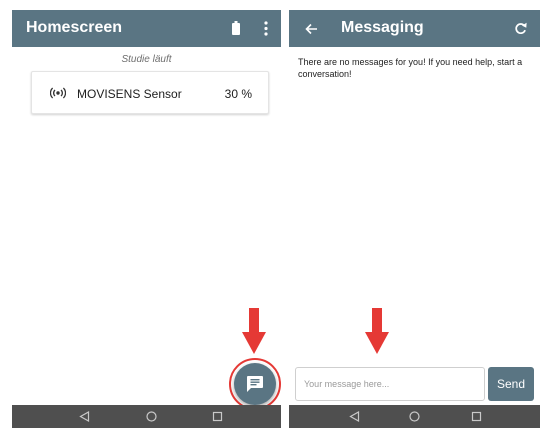 The height and width of the screenshot is (428, 541). What do you see at coordinates (520, 28) in the screenshot?
I see `refresh-icon` at bounding box center [520, 28].